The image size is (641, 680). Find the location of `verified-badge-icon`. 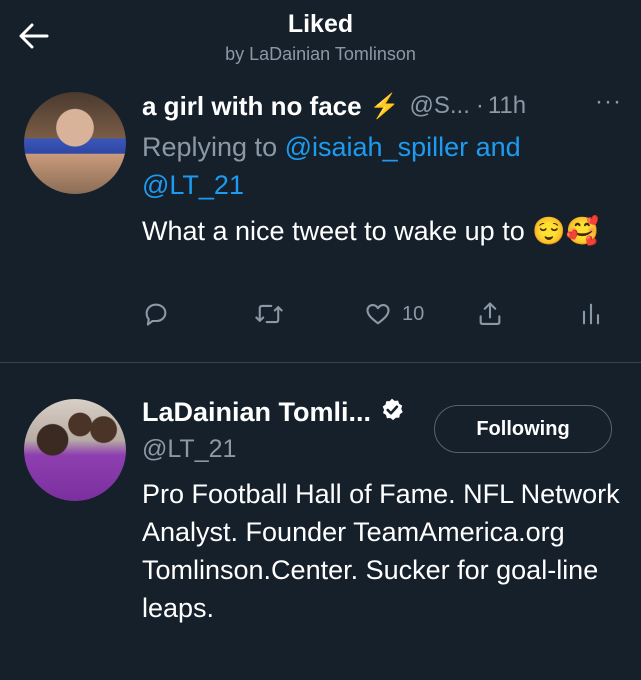

verified-badge-icon is located at coordinates (392, 412).